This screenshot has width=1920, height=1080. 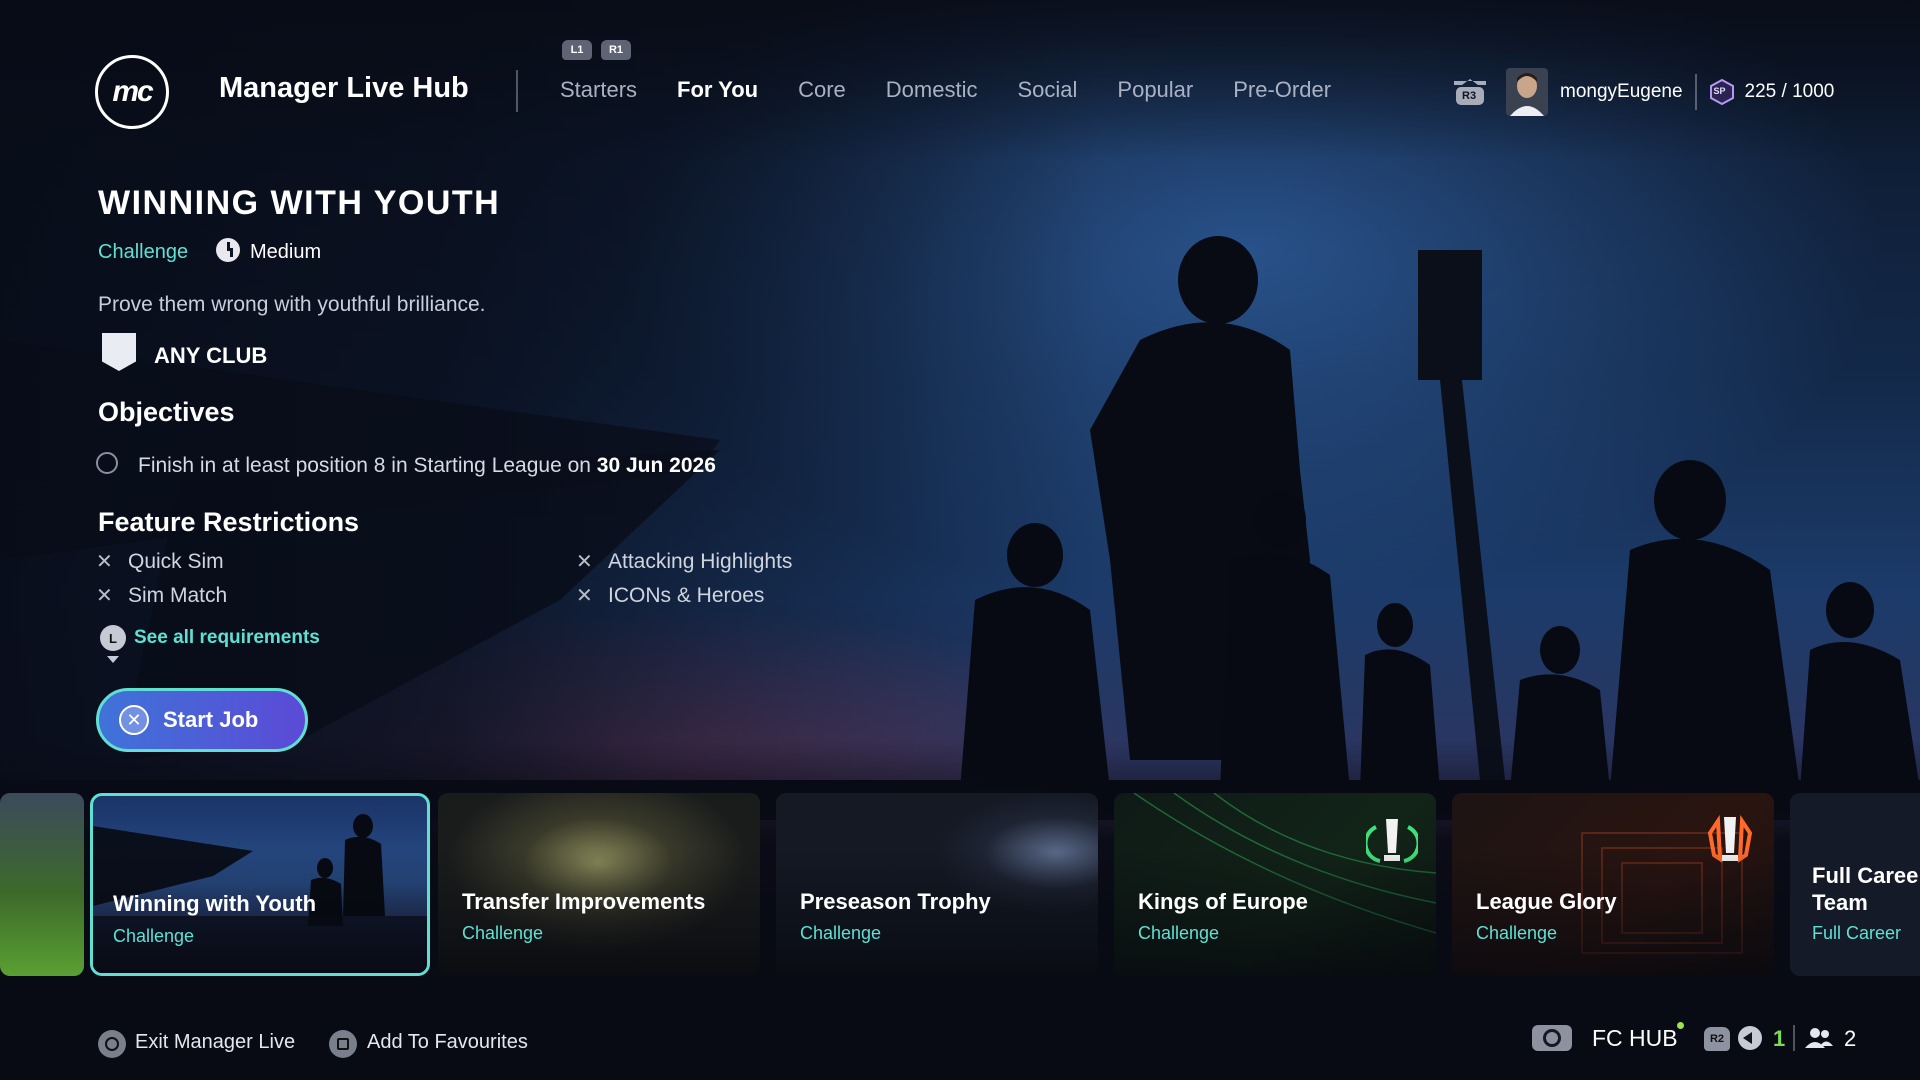 I want to click on cross-icon: ✕, so click(x=134, y=720).